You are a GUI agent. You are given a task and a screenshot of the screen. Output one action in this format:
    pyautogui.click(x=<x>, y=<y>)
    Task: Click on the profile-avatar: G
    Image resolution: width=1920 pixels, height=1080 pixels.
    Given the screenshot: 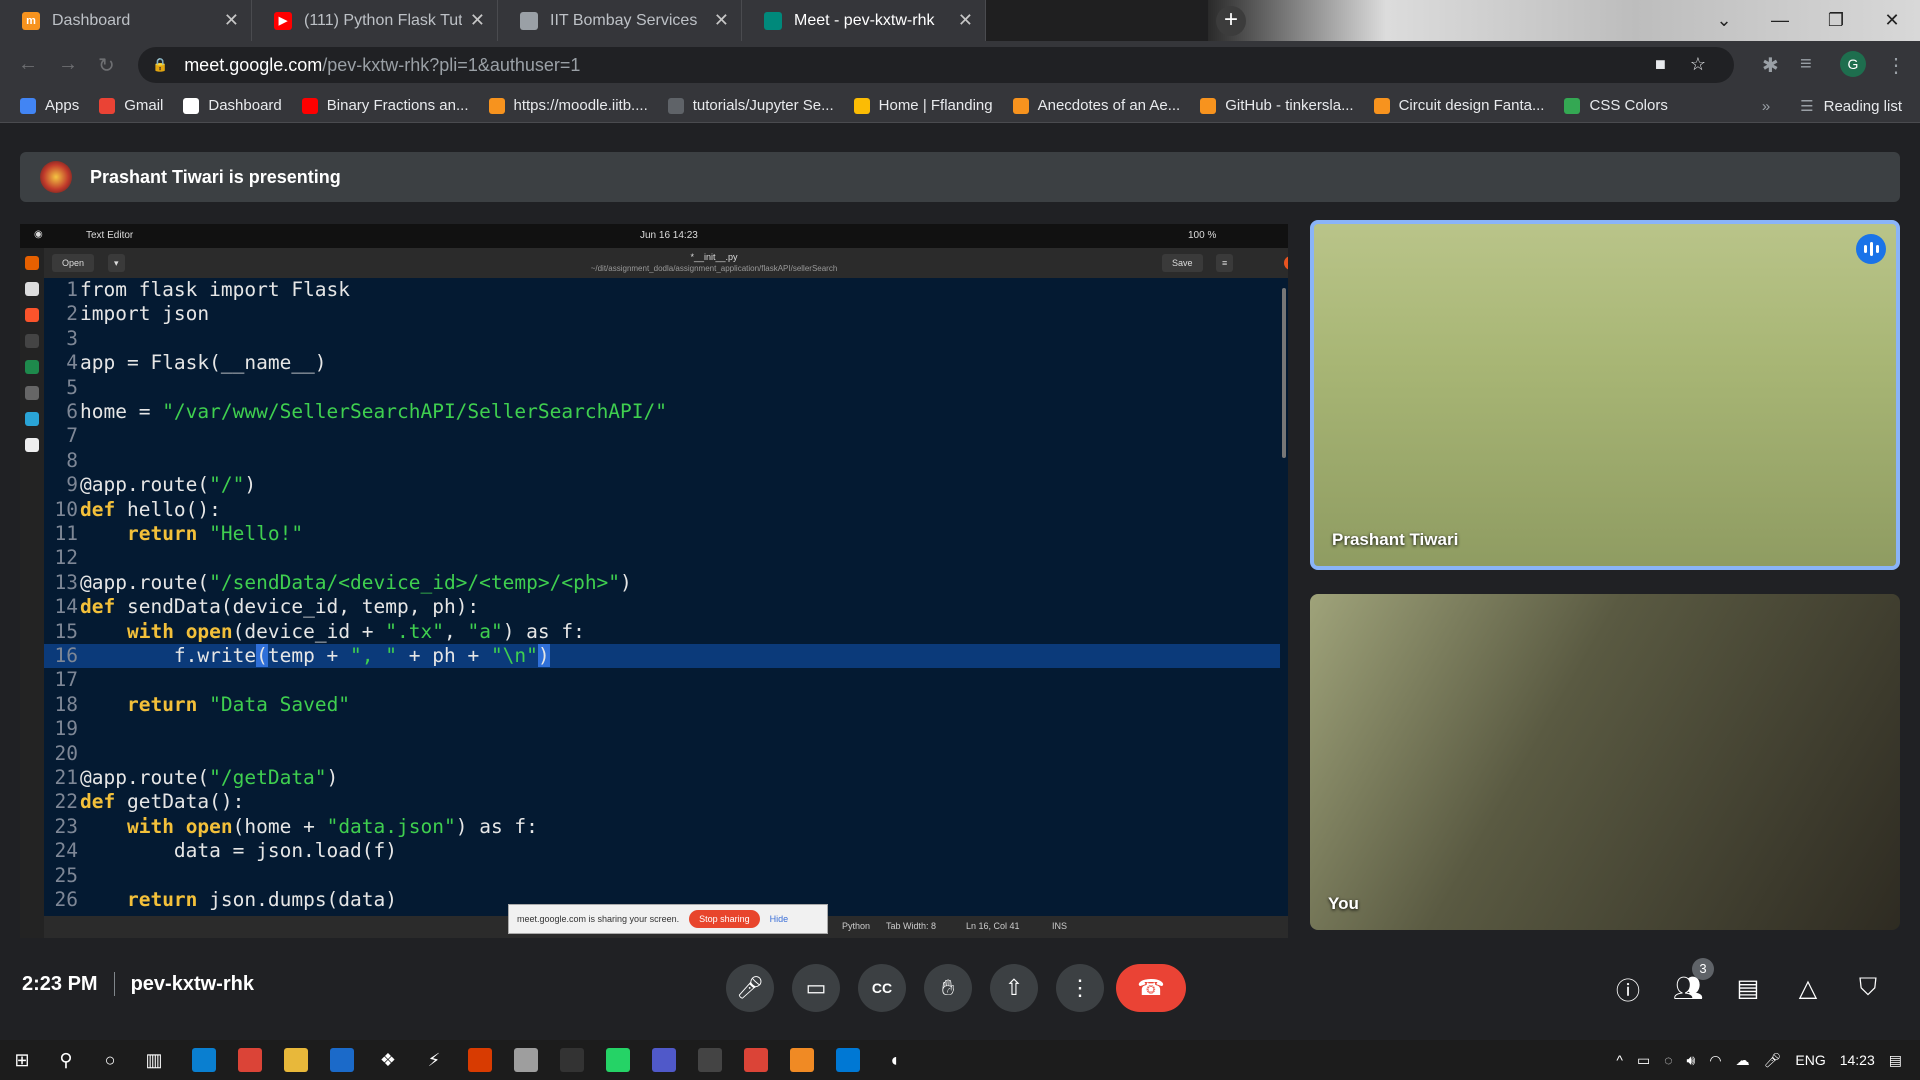 What is the action you would take?
    pyautogui.click(x=1853, y=64)
    